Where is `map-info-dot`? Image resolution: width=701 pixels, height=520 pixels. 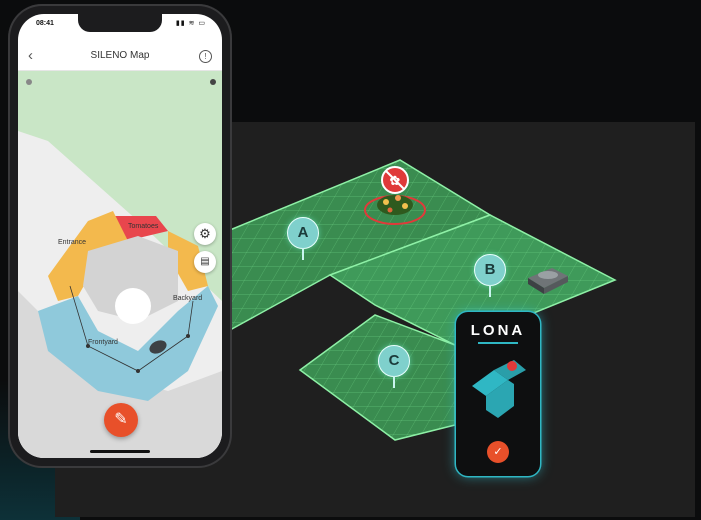 map-info-dot is located at coordinates (213, 82).